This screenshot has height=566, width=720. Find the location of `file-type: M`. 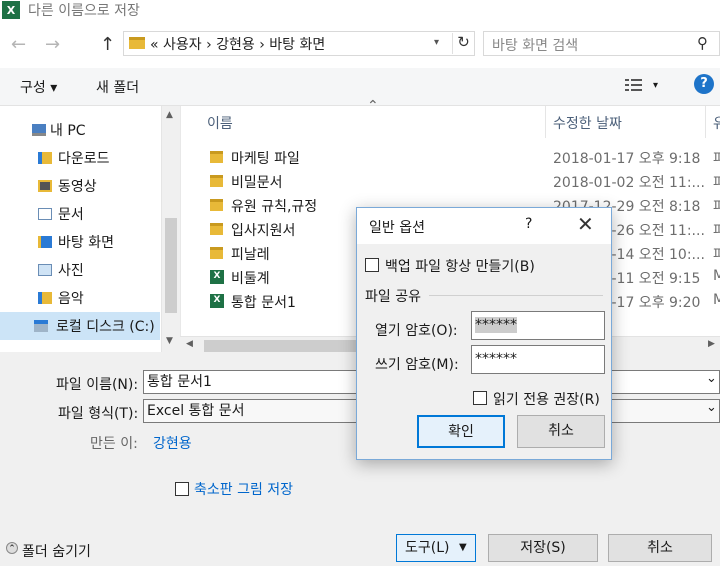

file-type: M is located at coordinates (716, 276).